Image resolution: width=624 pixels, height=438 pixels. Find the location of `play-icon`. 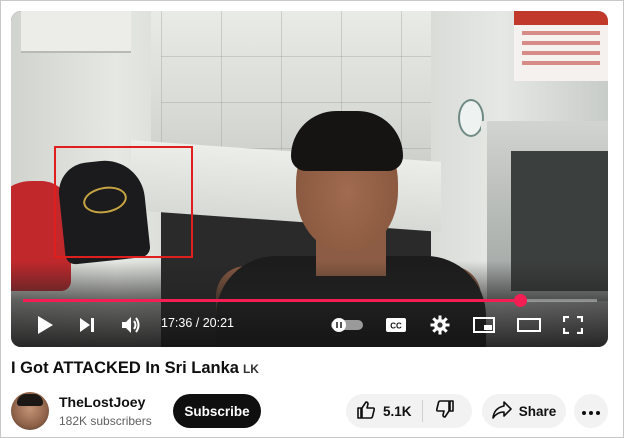

play-icon is located at coordinates (45, 325).